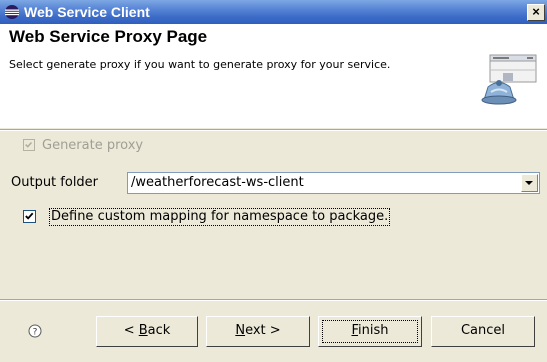 This screenshot has width=547, height=362. What do you see at coordinates (333, 183) in the screenshot?
I see `output-folder-combo: /weatherforecast-ws-client` at bounding box center [333, 183].